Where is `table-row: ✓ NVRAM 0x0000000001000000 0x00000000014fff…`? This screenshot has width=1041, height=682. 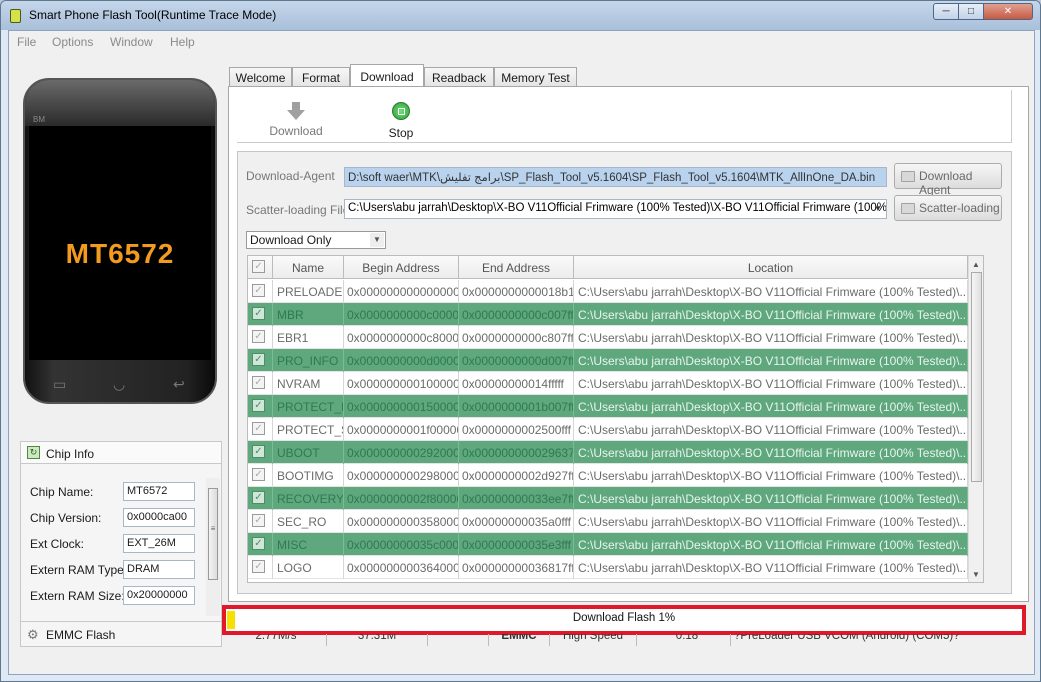 table-row: ✓ NVRAM 0x0000000001000000 0x00000000014fff… is located at coordinates (608, 383).